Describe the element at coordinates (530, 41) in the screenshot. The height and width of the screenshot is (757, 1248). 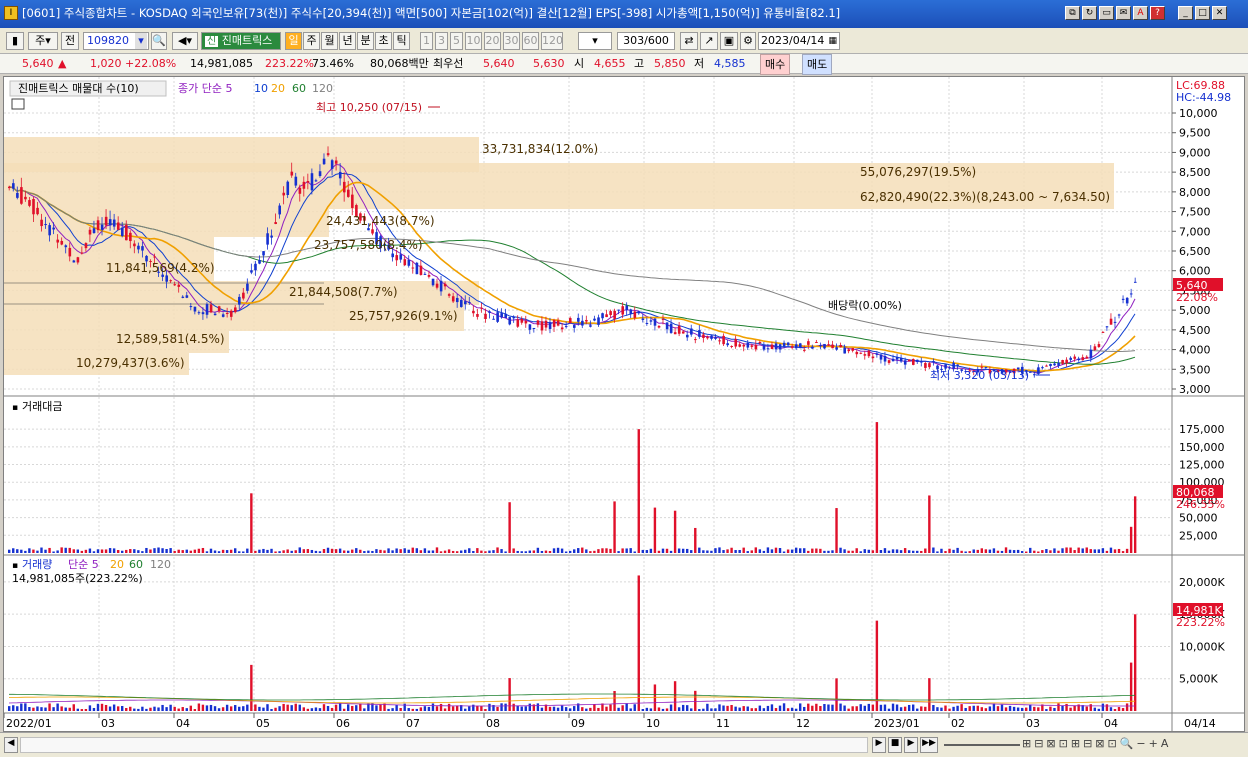
I see `minute-button: 60` at that location.